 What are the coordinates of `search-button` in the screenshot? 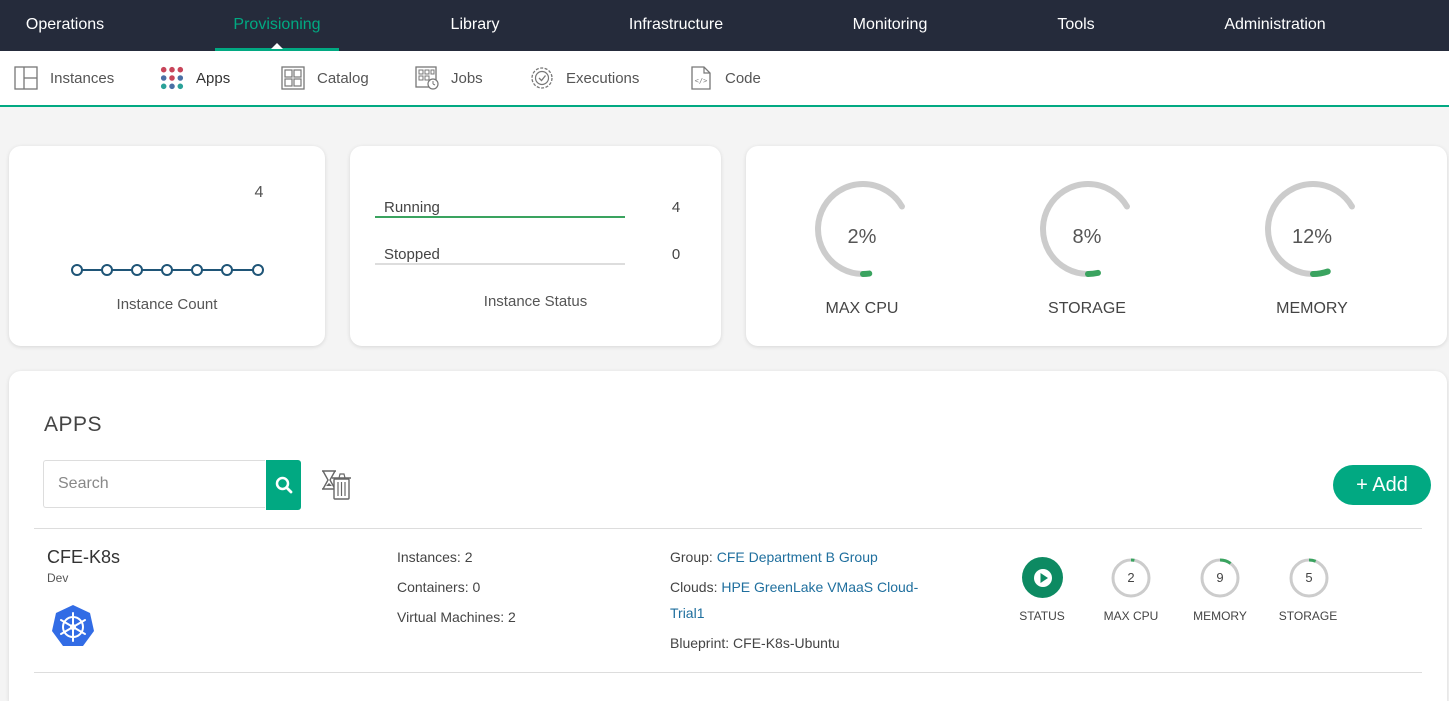 It's located at (283, 485).